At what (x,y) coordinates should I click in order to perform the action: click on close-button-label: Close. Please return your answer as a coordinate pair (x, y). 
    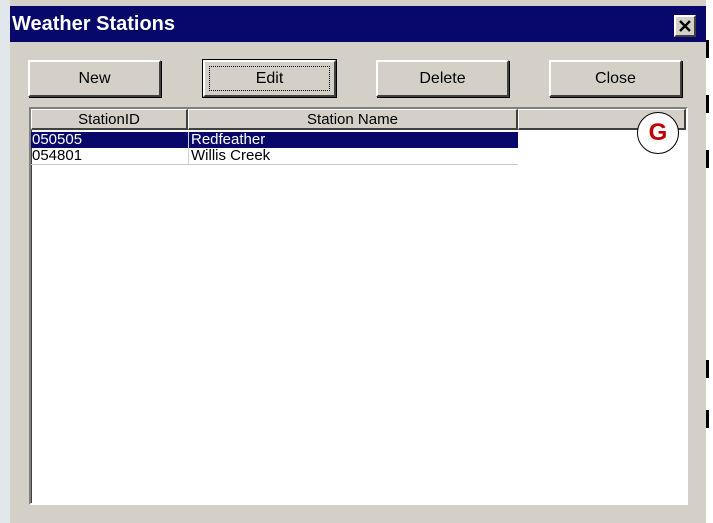
    Looking at the image, I should click on (615, 78).